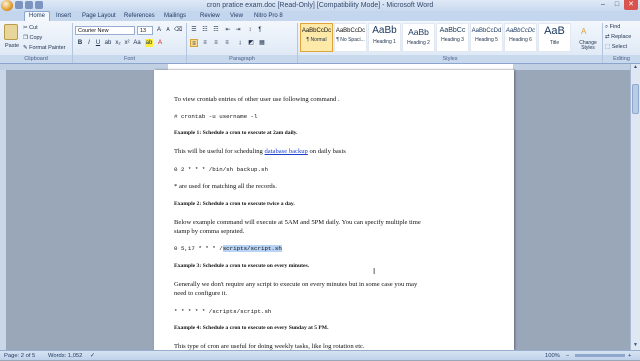 The image size is (640, 361). I want to click on replace-icon: ⇄, so click(607, 37).